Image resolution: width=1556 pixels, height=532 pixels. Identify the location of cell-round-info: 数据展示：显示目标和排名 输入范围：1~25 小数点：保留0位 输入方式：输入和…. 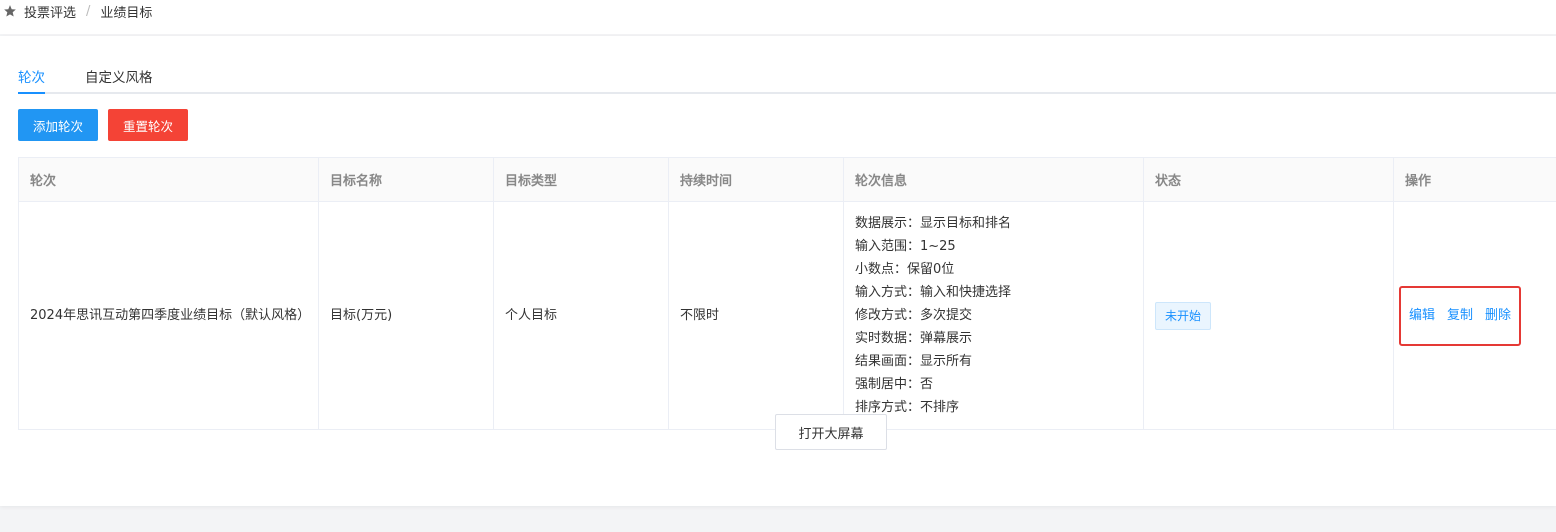
(993, 315).